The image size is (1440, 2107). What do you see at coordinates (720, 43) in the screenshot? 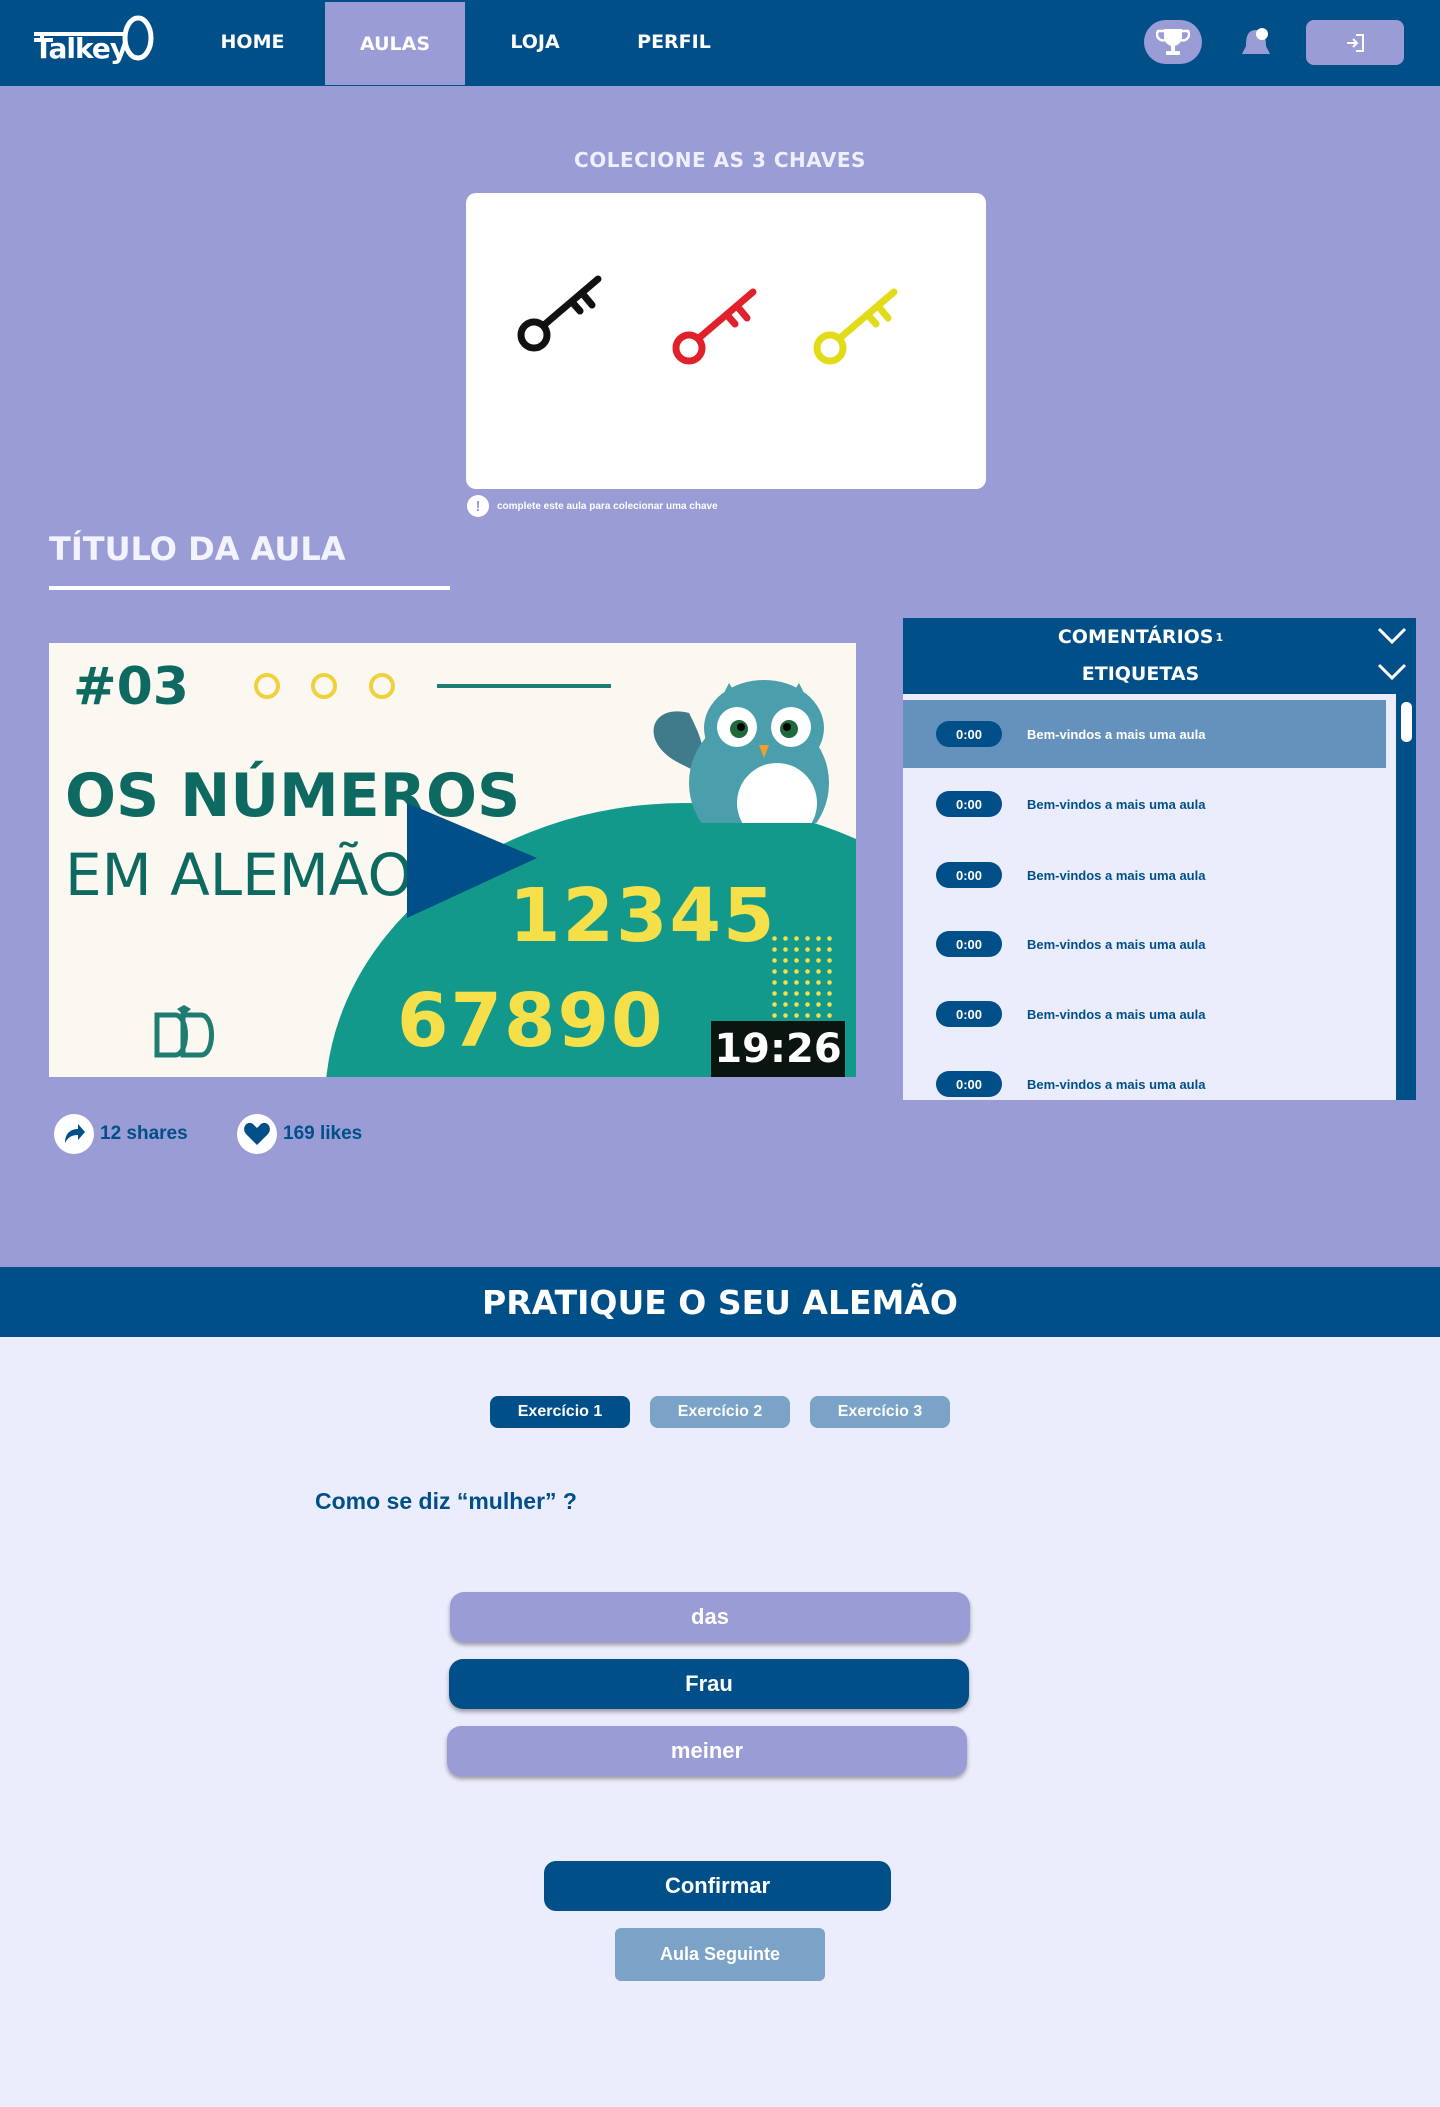
I see `top-navbar: Talkey HOME AULAS LOJA PERFIL` at bounding box center [720, 43].